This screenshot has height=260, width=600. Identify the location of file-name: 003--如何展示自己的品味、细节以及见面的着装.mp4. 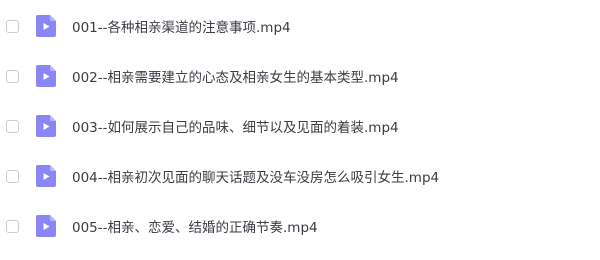
(235, 126).